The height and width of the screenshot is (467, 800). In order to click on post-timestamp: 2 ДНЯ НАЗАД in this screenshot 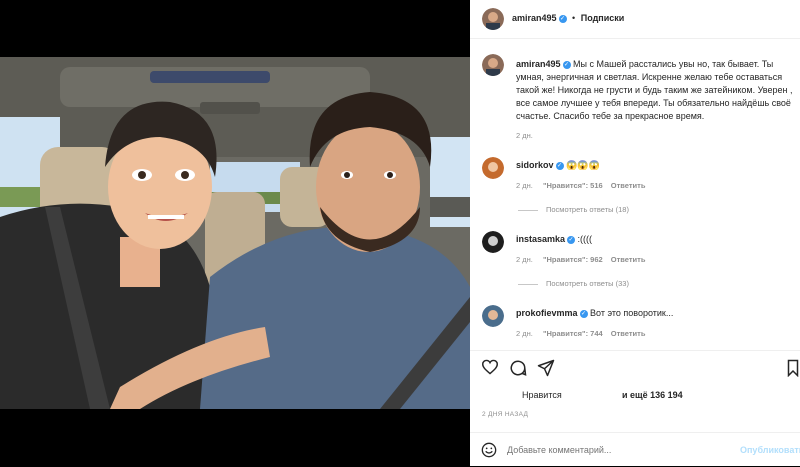, I will do `click(505, 414)`.